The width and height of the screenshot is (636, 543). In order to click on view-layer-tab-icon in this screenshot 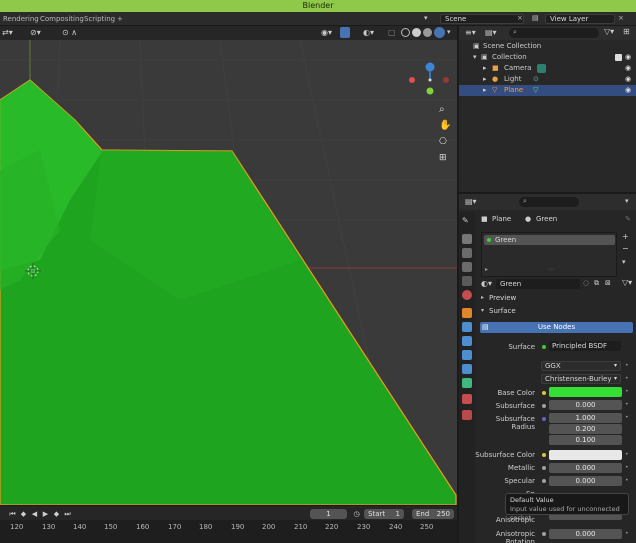, I will do `click(467, 267)`.